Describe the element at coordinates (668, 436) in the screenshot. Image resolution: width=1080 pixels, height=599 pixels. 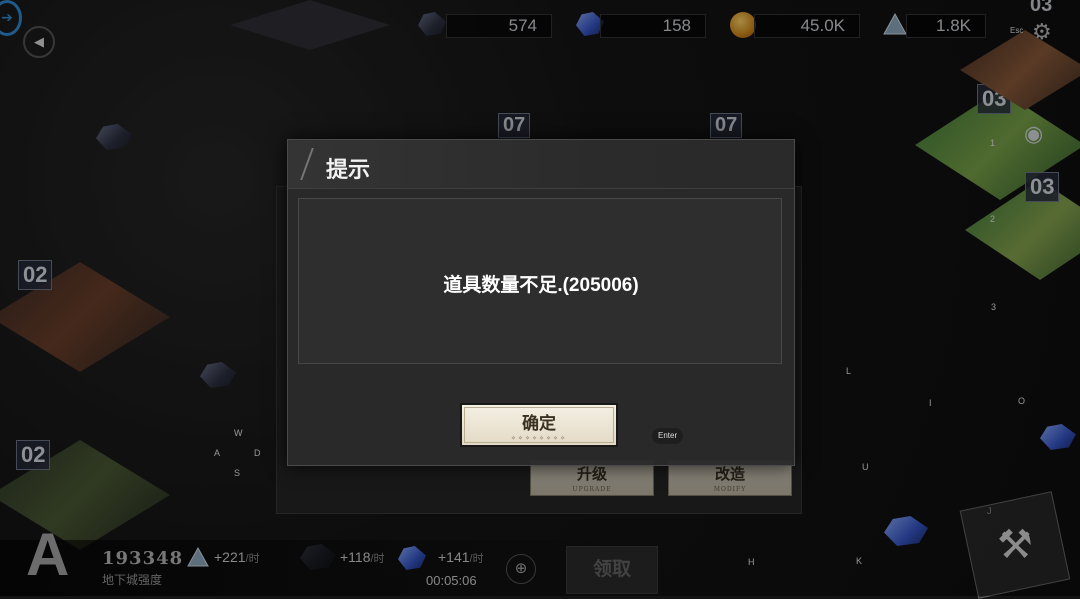
I see `enter-key-hint: Enter` at that location.